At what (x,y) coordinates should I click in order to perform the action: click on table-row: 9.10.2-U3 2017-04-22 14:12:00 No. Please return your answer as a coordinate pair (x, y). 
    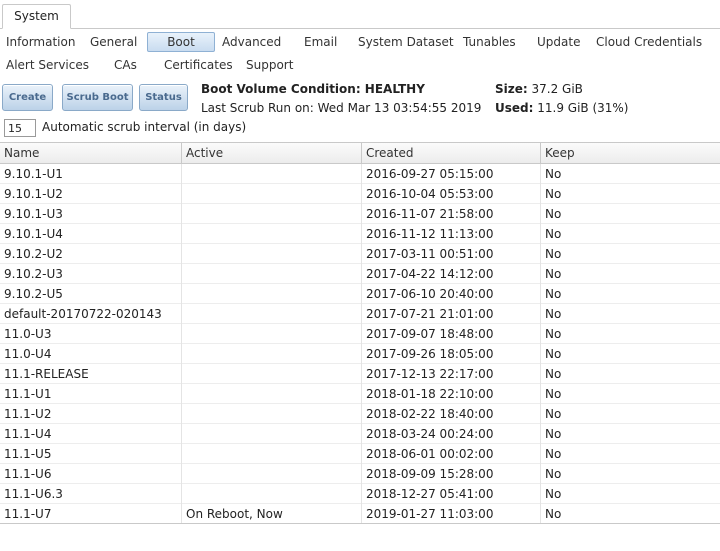
    Looking at the image, I should click on (360, 274).